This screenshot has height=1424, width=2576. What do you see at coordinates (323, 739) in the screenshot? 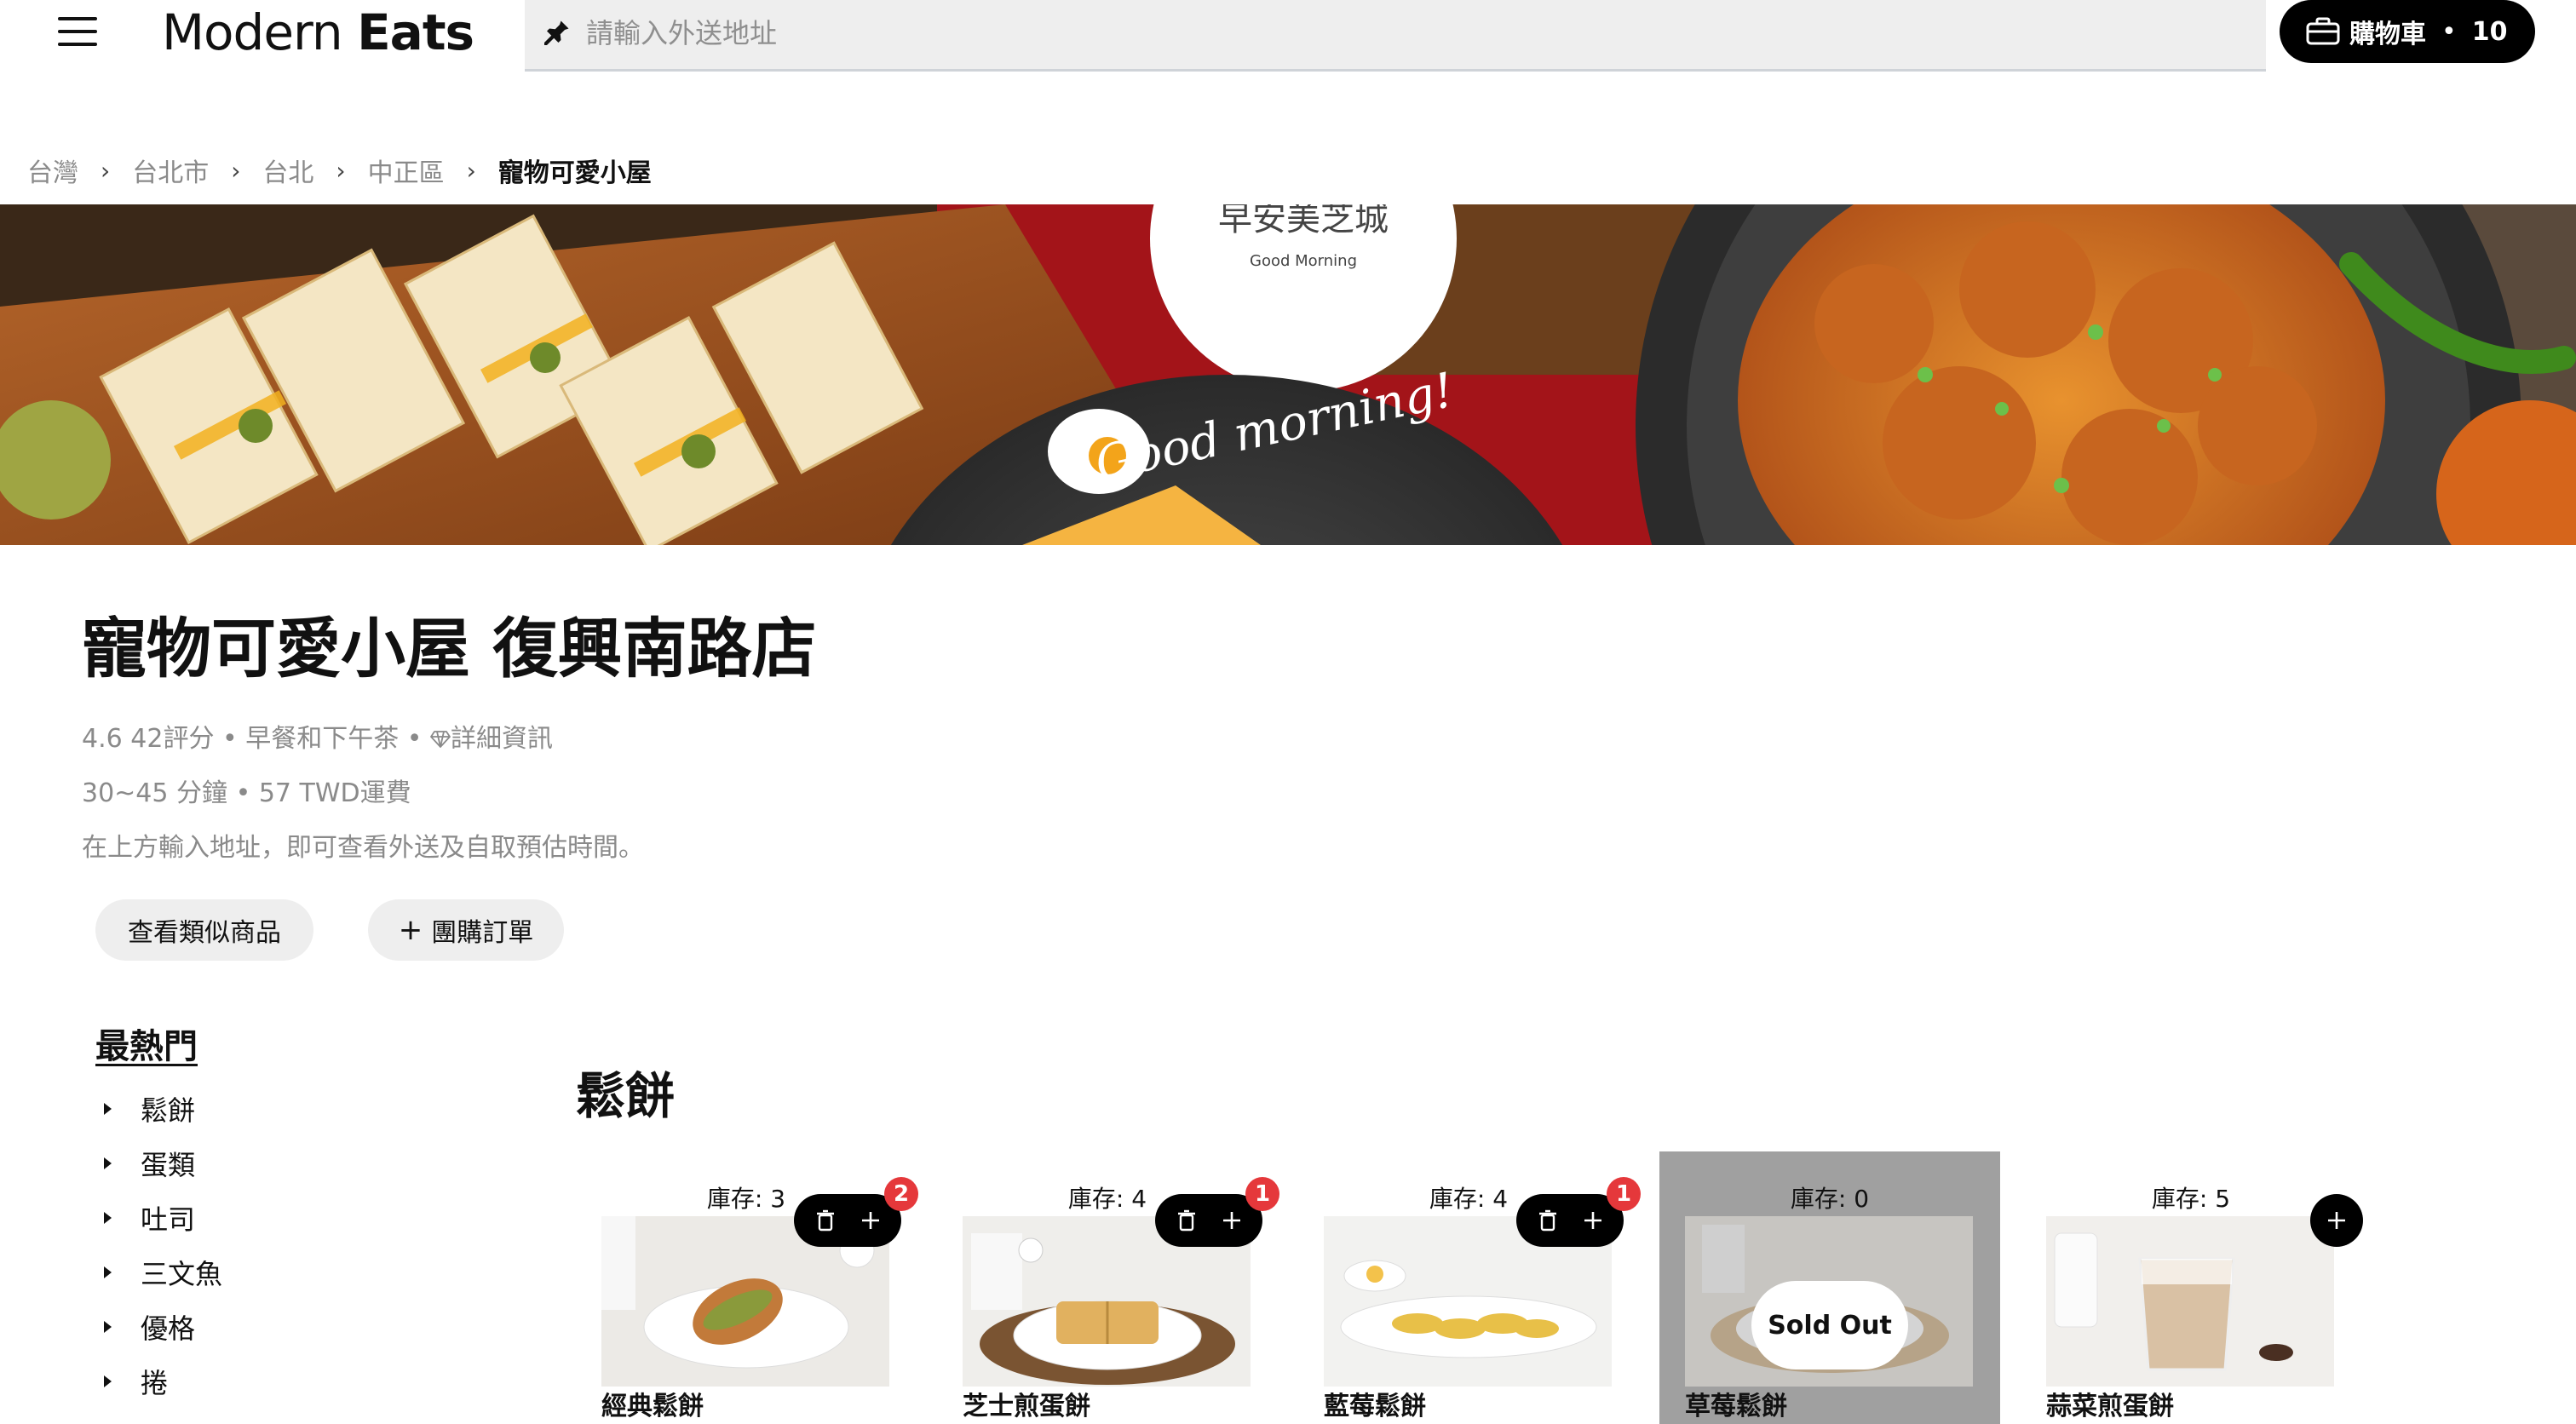
I see `store-category: 早餐和下午茶` at bounding box center [323, 739].